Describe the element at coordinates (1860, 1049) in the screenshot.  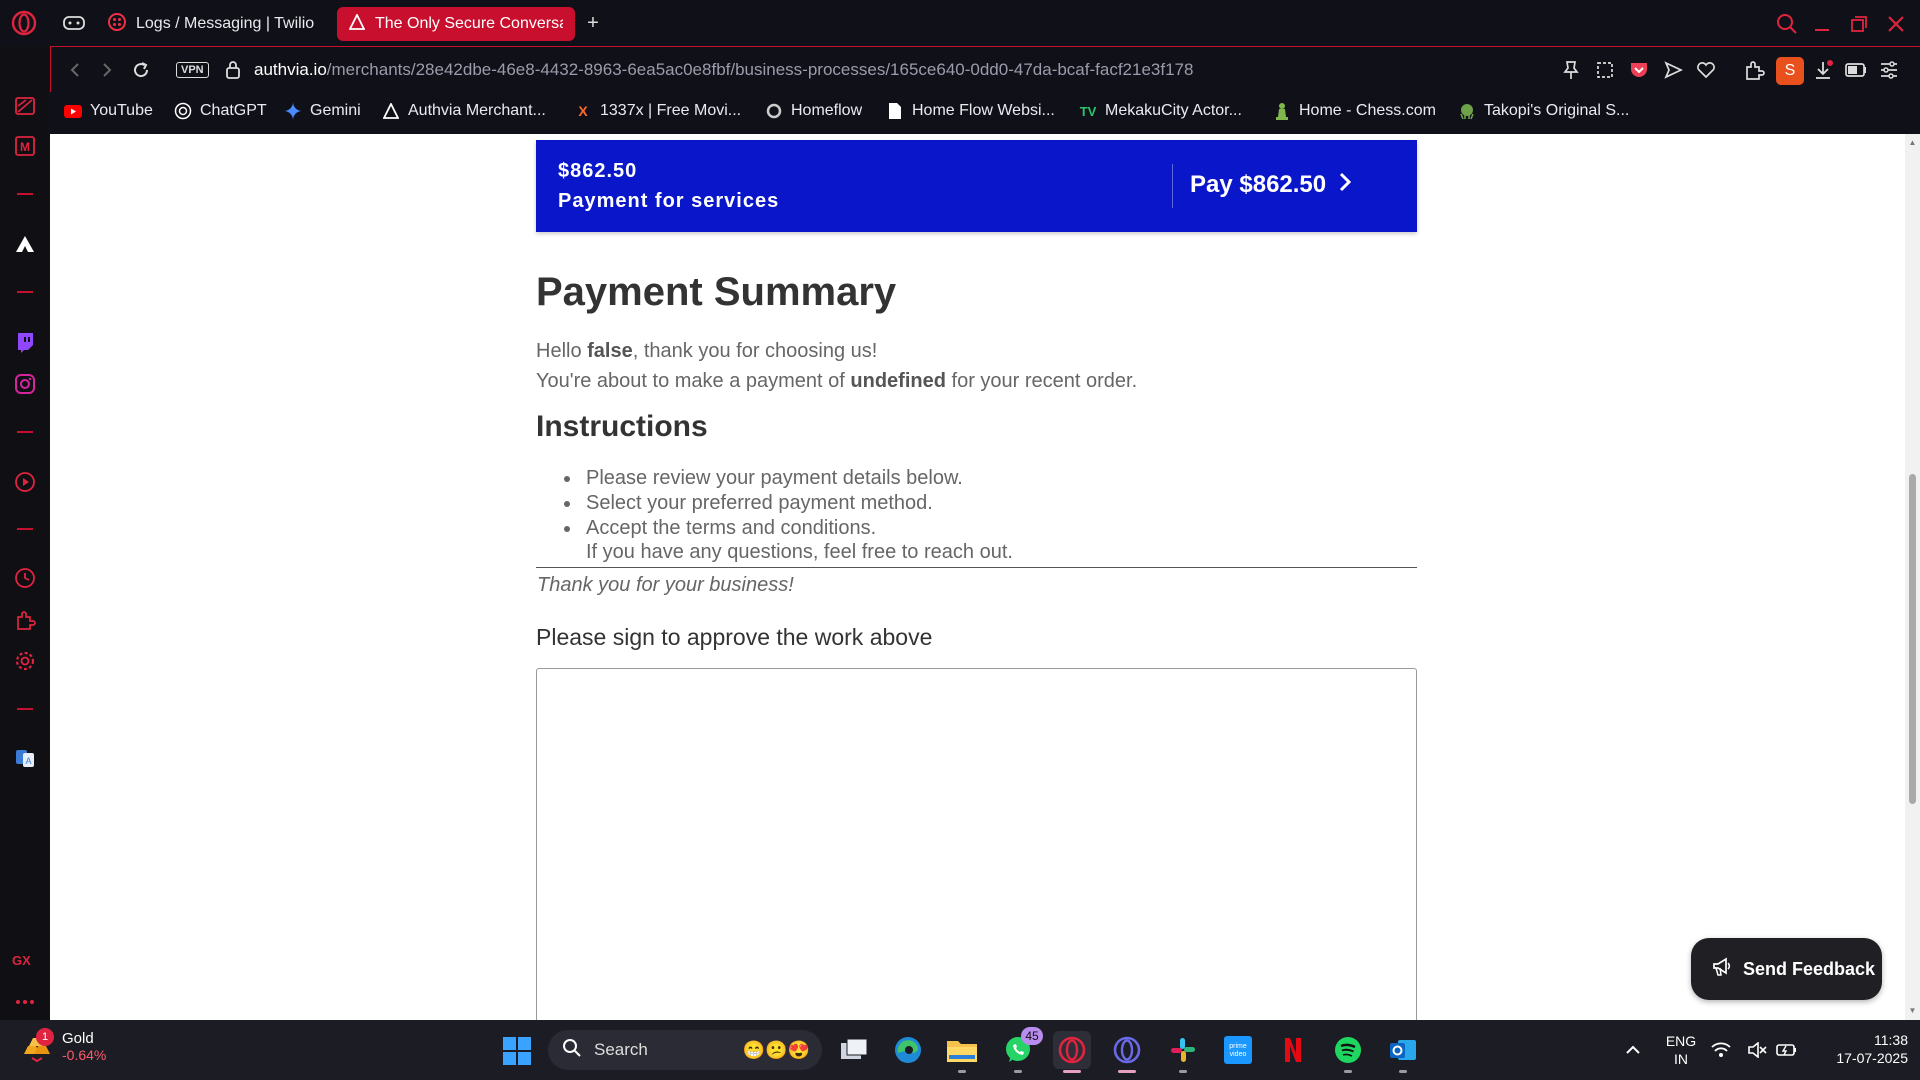
I see `clock: 11:38 17-07-2025` at that location.